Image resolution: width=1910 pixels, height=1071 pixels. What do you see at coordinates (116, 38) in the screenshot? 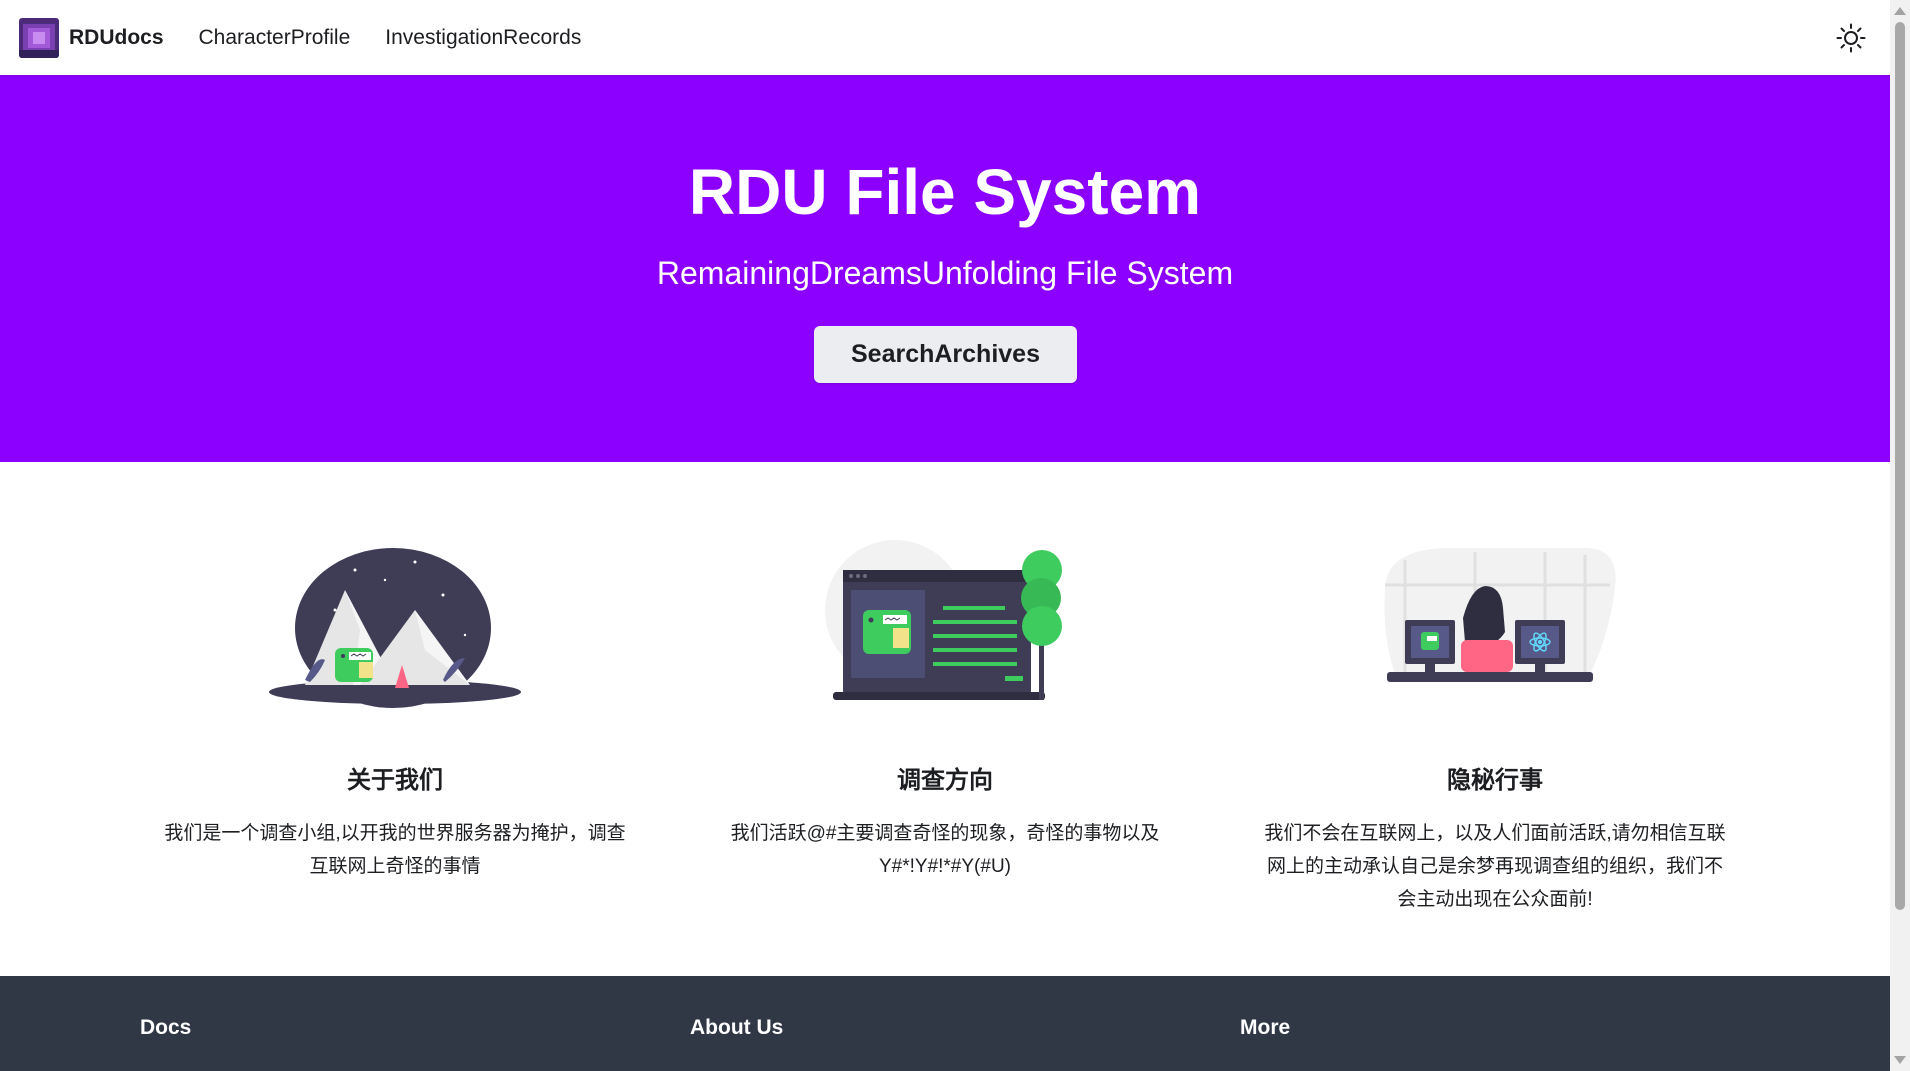
I see `brand-title: RDUdocs` at bounding box center [116, 38].